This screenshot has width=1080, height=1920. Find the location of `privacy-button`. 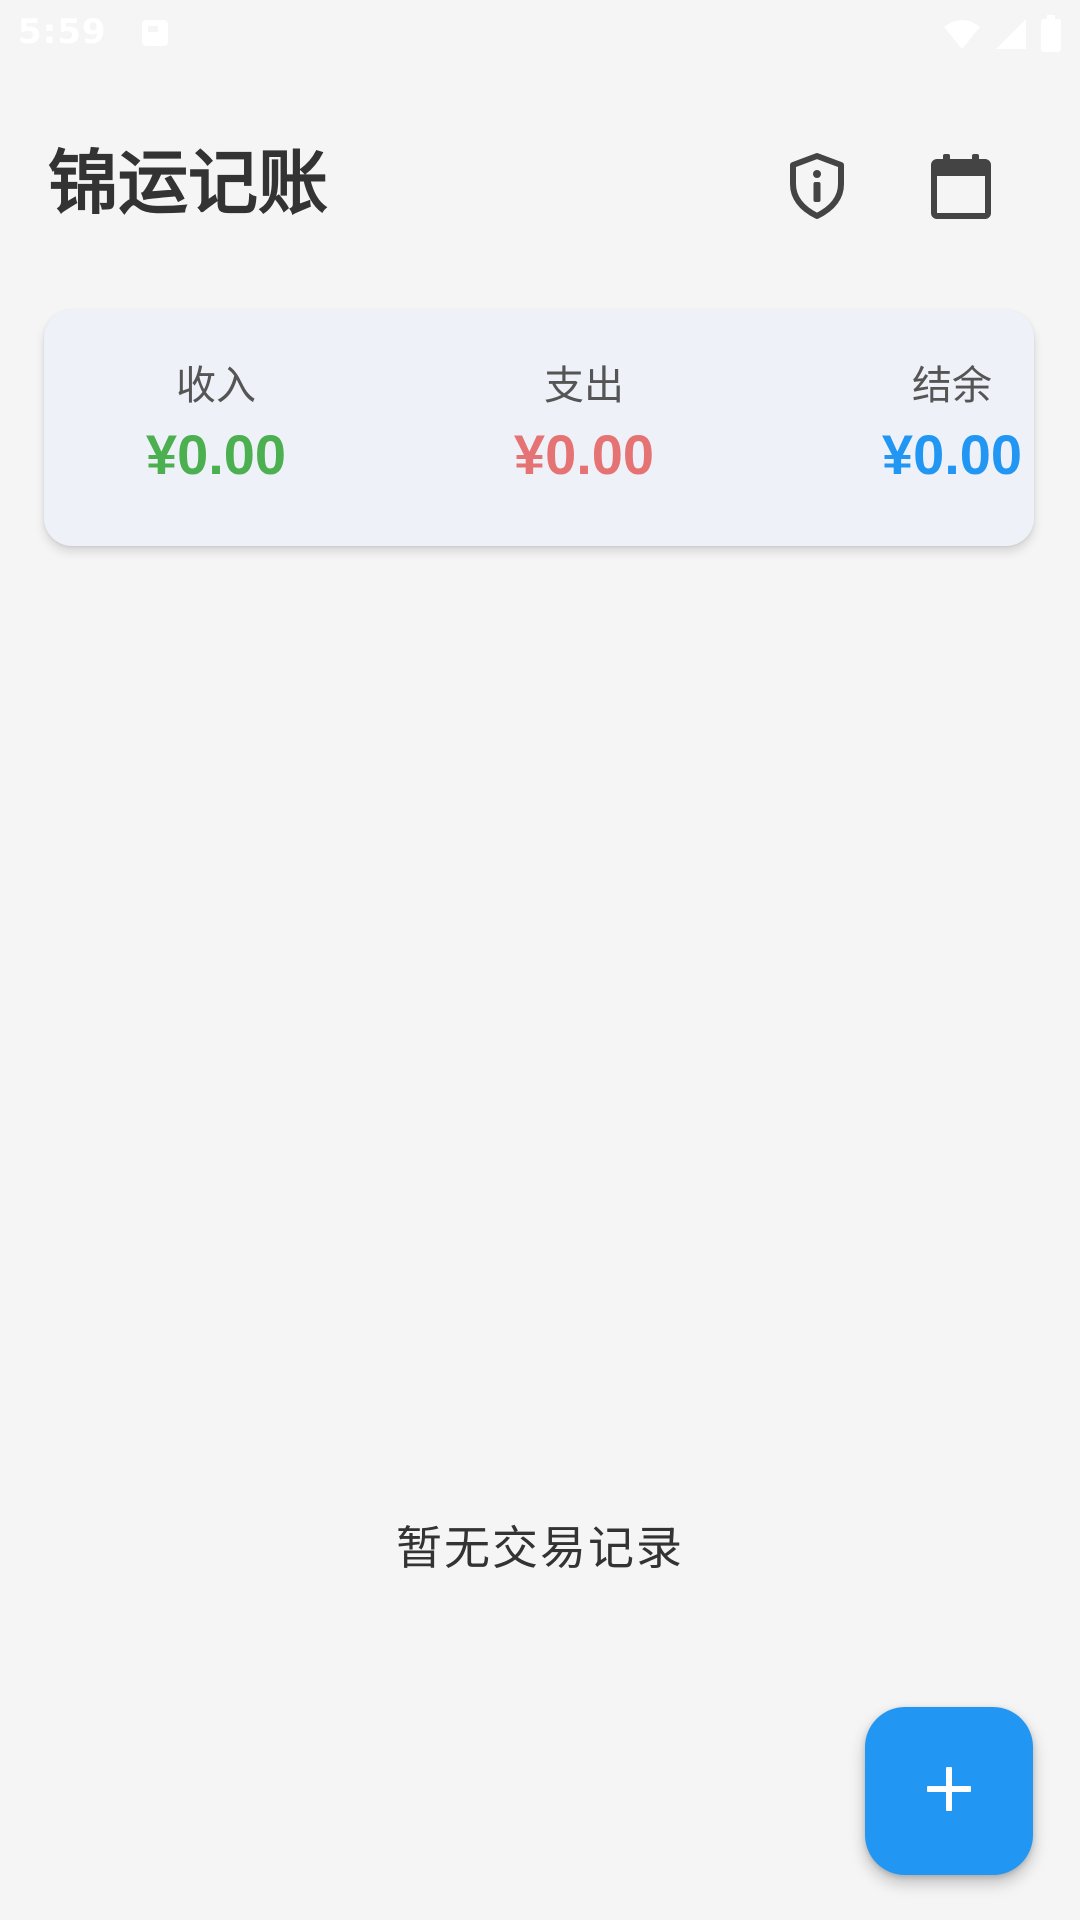

privacy-button is located at coordinates (817, 188).